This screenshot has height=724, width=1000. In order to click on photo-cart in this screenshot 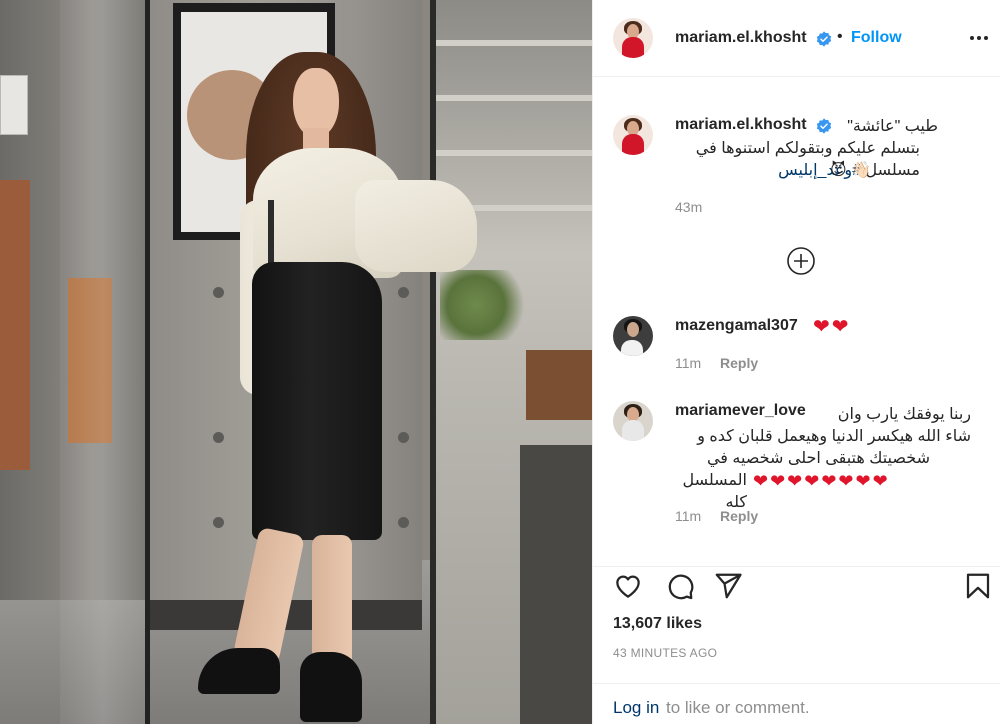, I will do `click(559, 385)`.